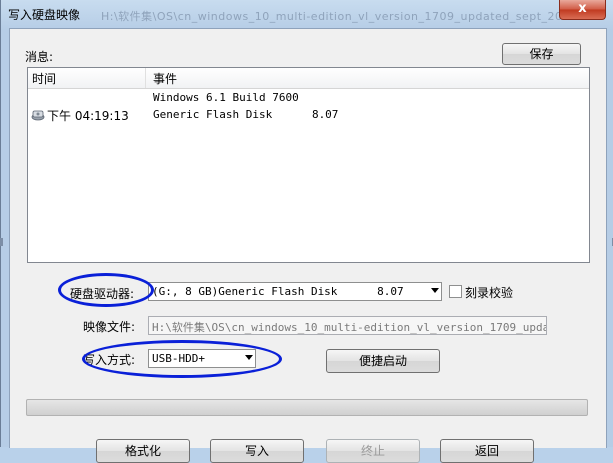 This screenshot has width=613, height=463. Describe the element at coordinates (307, 407) in the screenshot. I see `progress-bar` at that location.